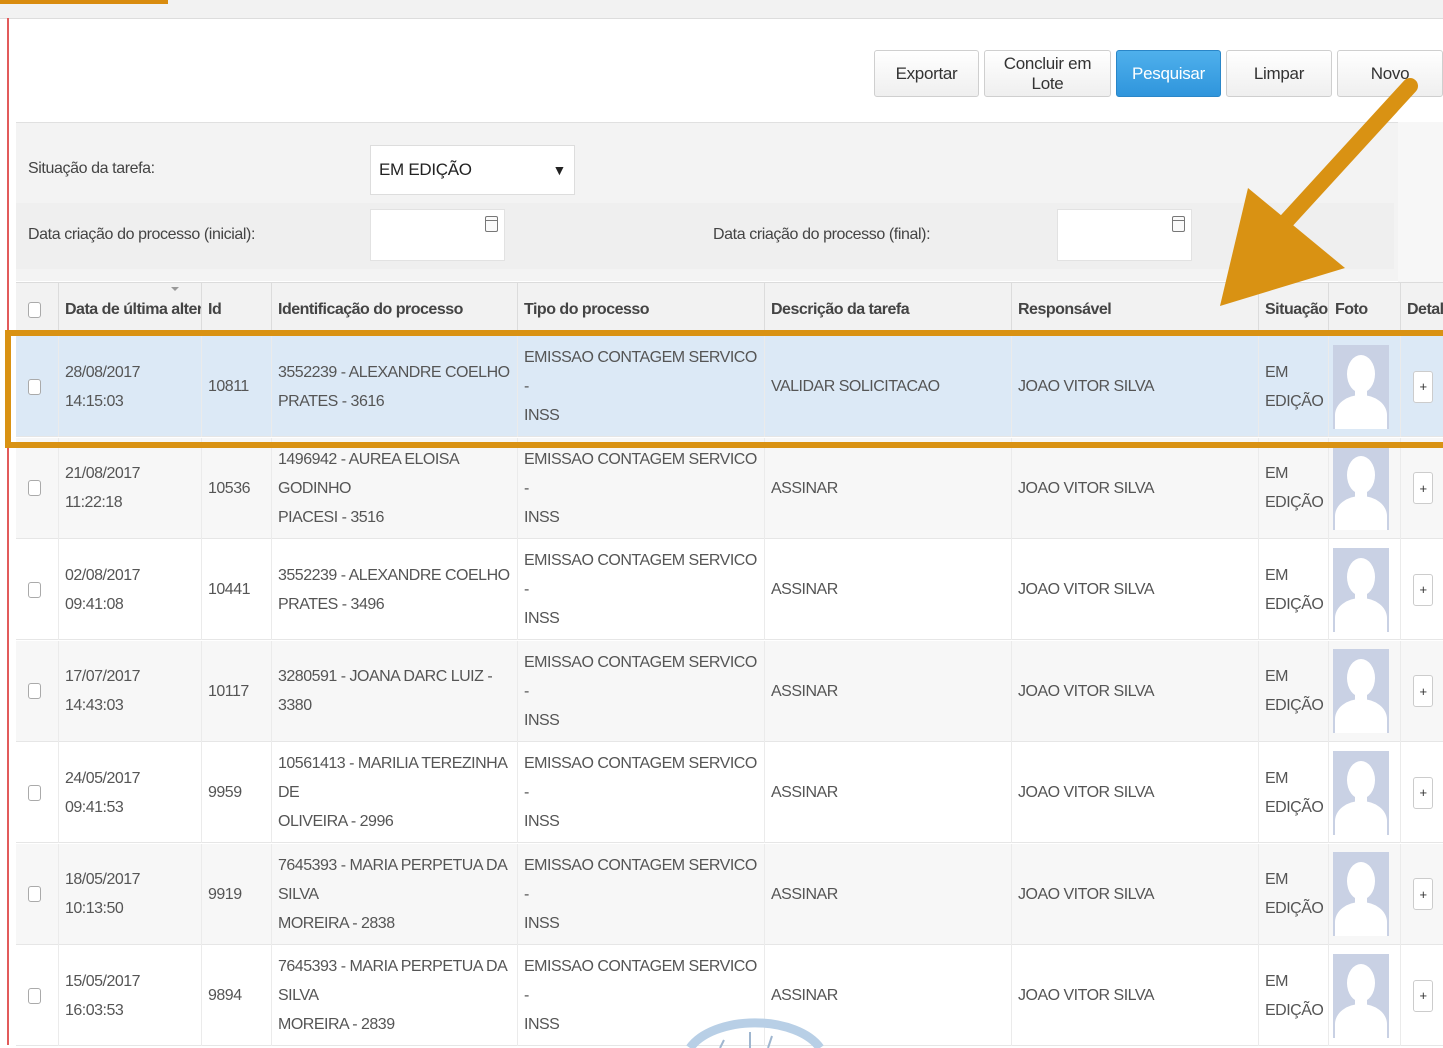 The width and height of the screenshot is (1443, 1048). What do you see at coordinates (236, 488) in the screenshot?
I see `id-cell: 10536` at bounding box center [236, 488].